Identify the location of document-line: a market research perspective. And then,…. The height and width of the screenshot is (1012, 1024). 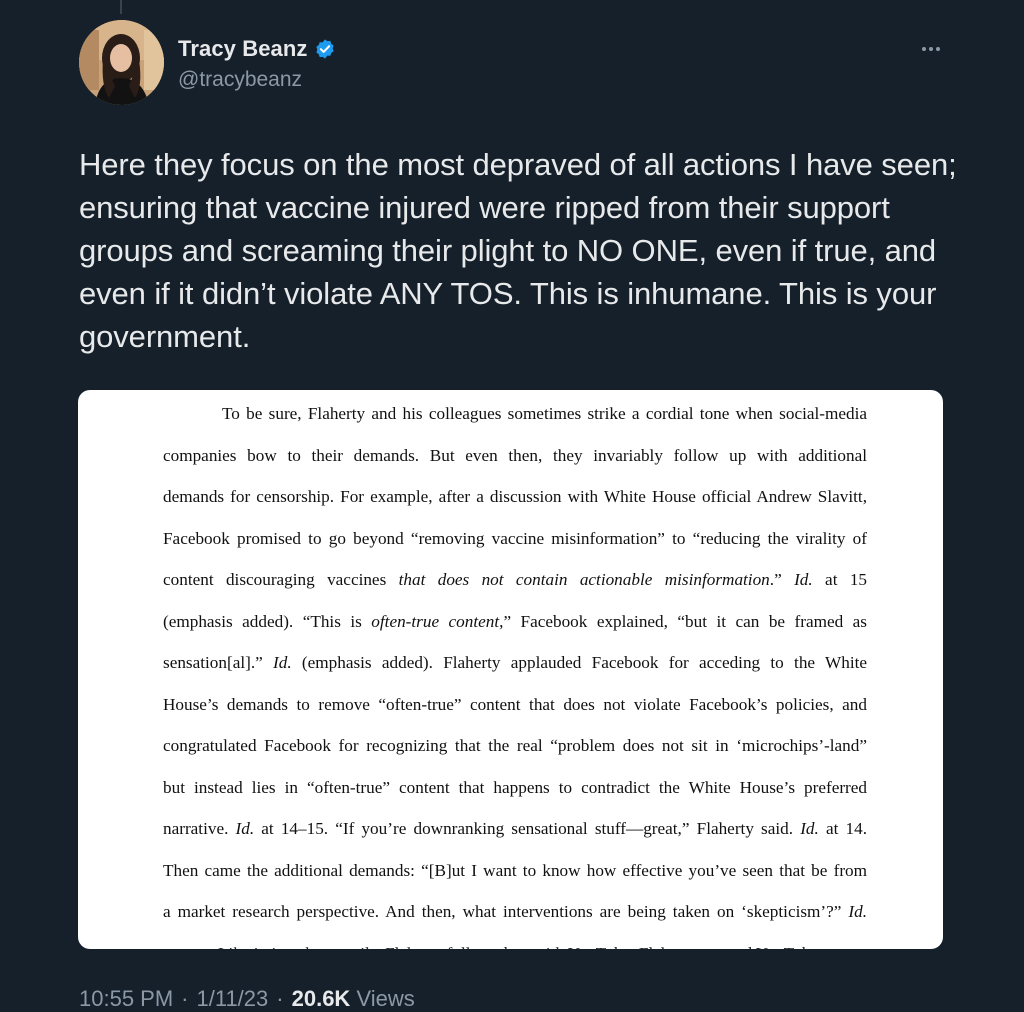
(515, 911).